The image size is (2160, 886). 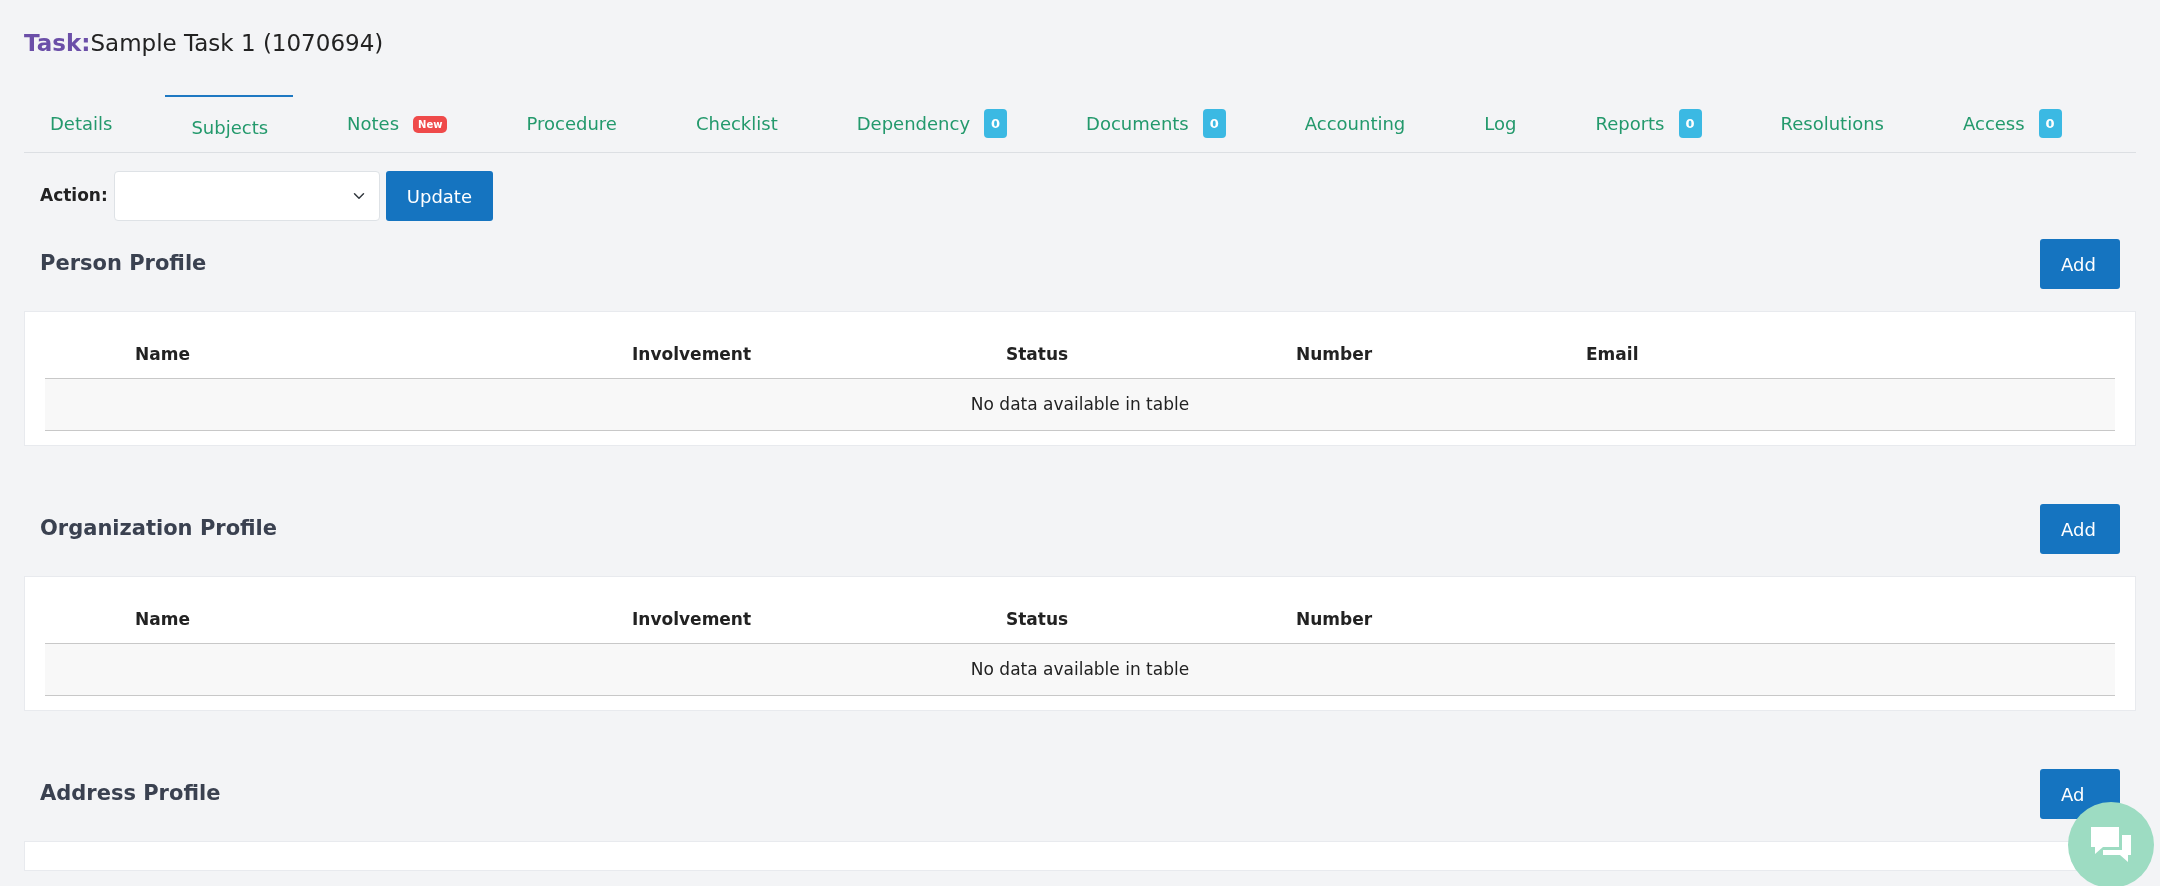 What do you see at coordinates (1831, 123) in the screenshot?
I see `tab: Resolutions` at bounding box center [1831, 123].